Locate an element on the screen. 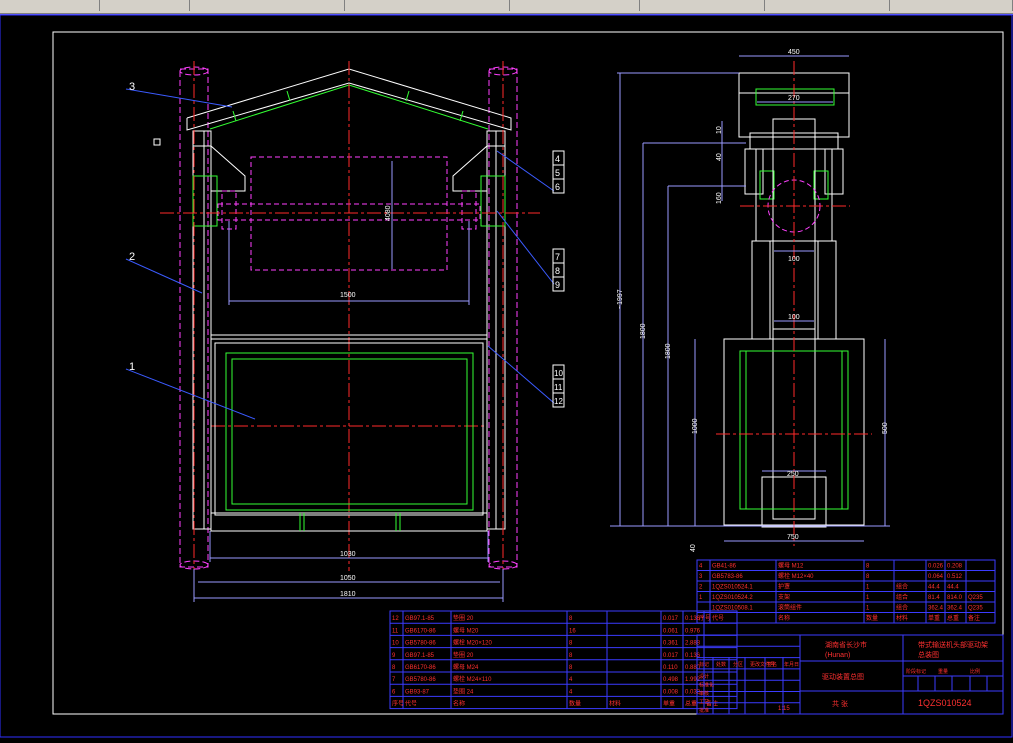 The width and height of the screenshot is (1013, 743). dim-right-box: 500 is located at coordinates (885, 428).